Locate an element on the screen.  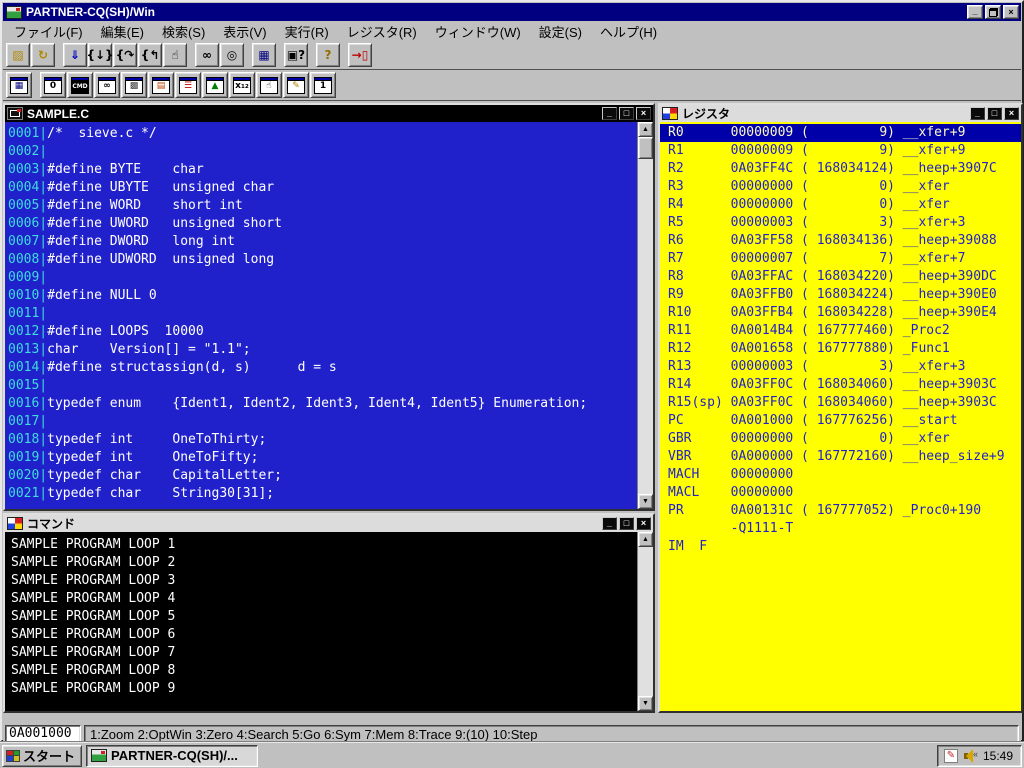
pen-tray-icon: ✎ is located at coordinates (950, 755).